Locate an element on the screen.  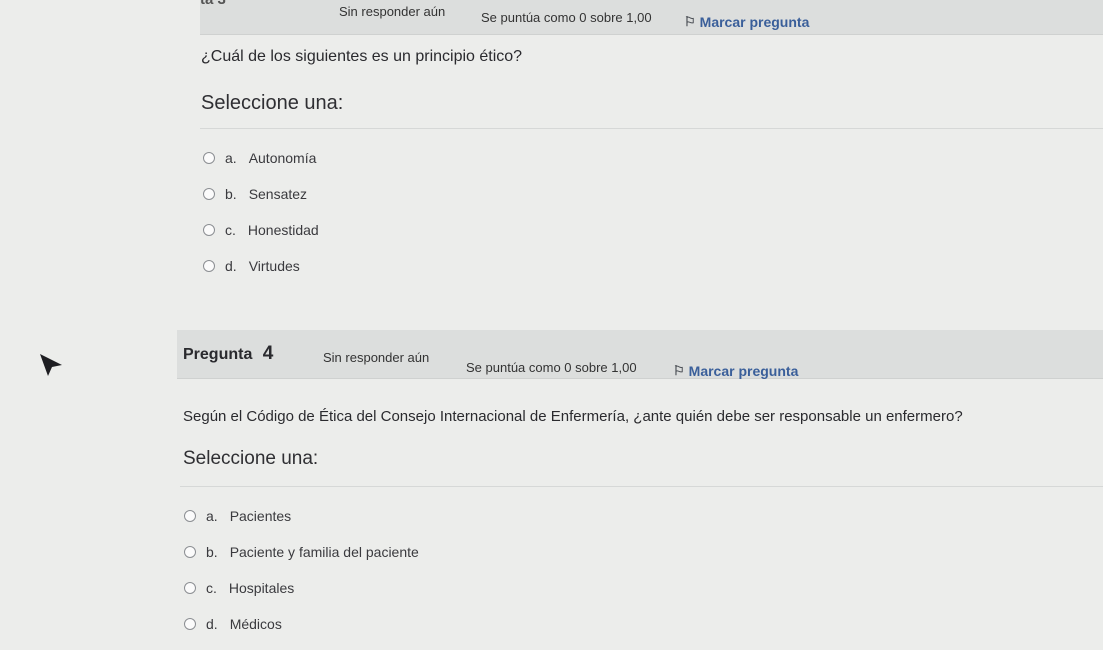
question-3-score: Se puntúa como 0 sobre 1,00 is located at coordinates (566, 17).